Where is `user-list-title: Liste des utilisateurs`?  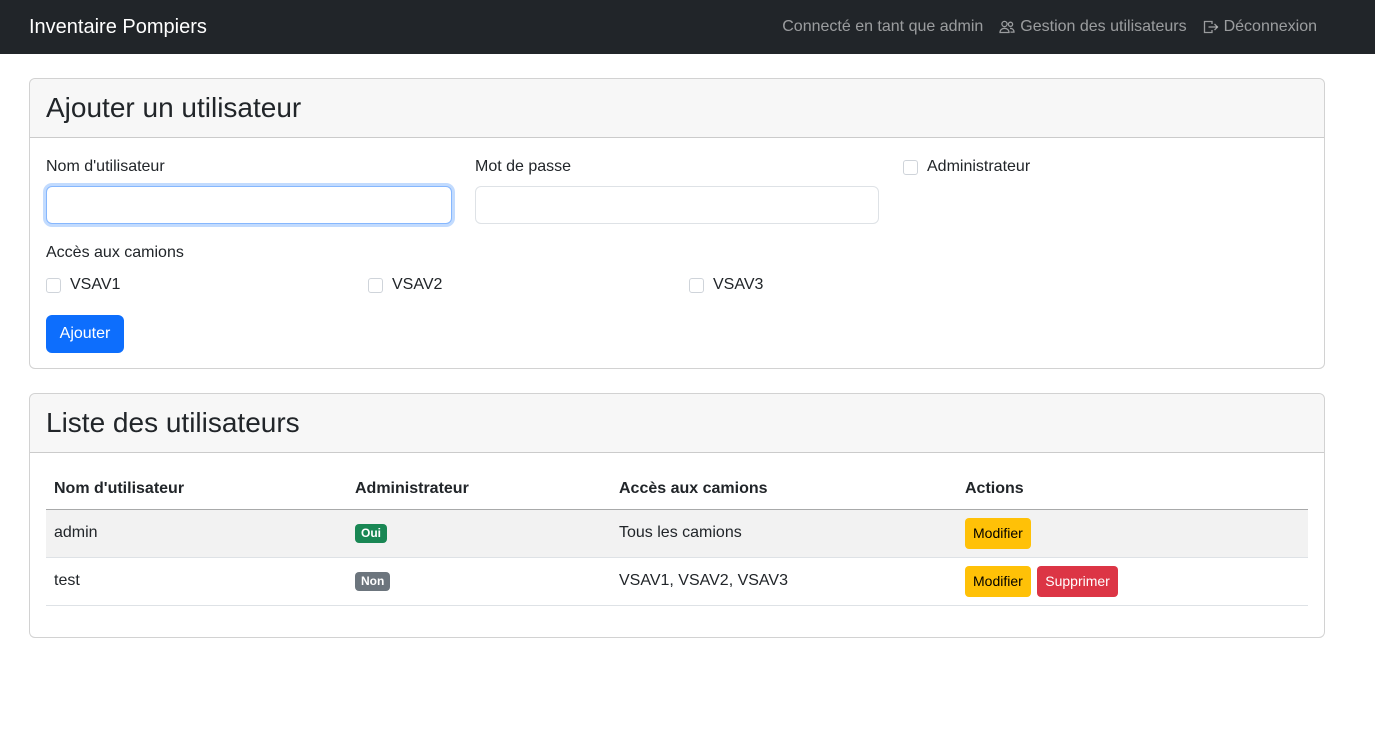
user-list-title: Liste des utilisateurs is located at coordinates (173, 422).